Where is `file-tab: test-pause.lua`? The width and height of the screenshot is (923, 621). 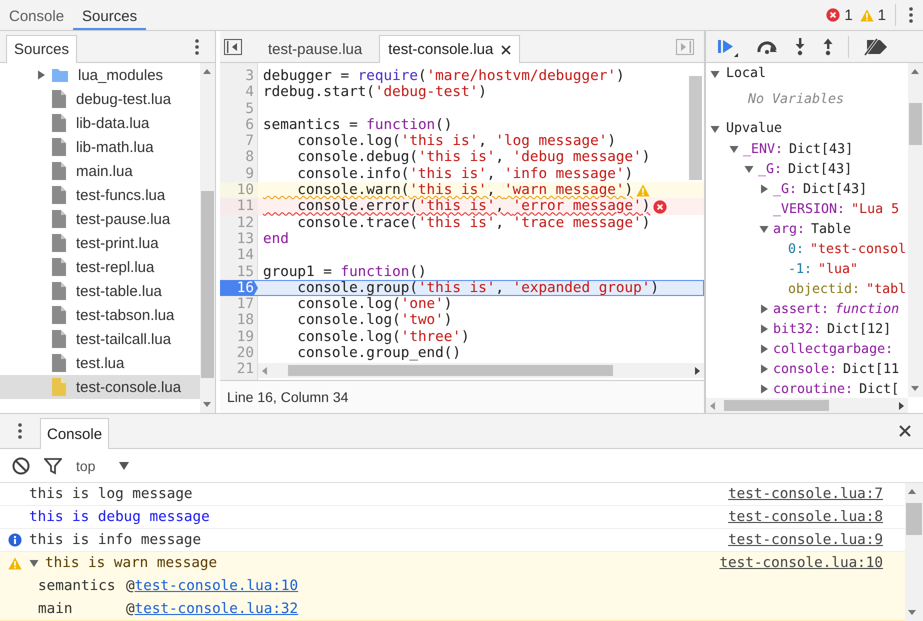 file-tab: test-pause.lua is located at coordinates (315, 49).